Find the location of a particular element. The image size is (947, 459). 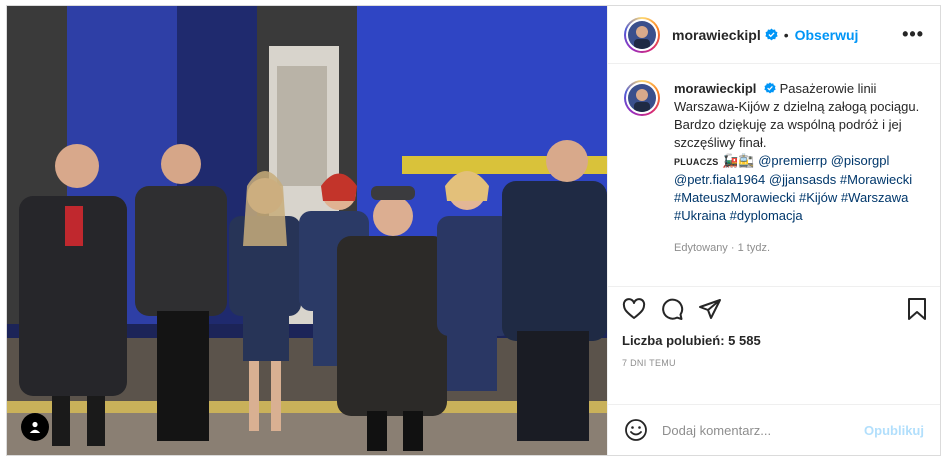

caption-plu-text: PLUACZS is located at coordinates (696, 162).